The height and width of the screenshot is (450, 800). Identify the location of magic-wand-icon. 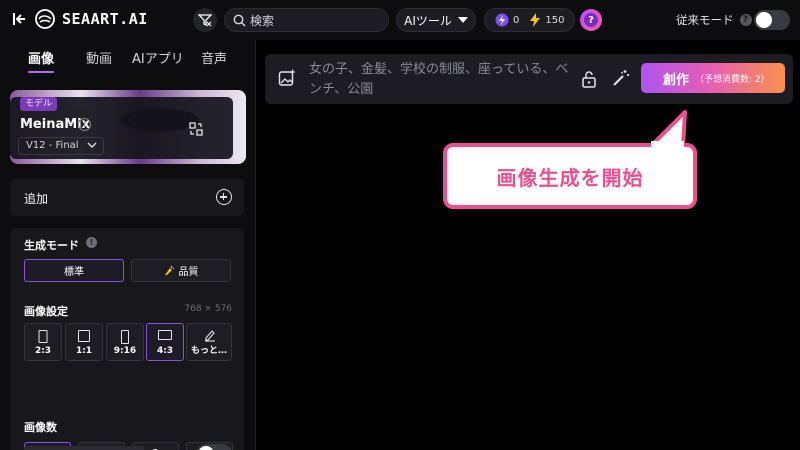
(621, 78).